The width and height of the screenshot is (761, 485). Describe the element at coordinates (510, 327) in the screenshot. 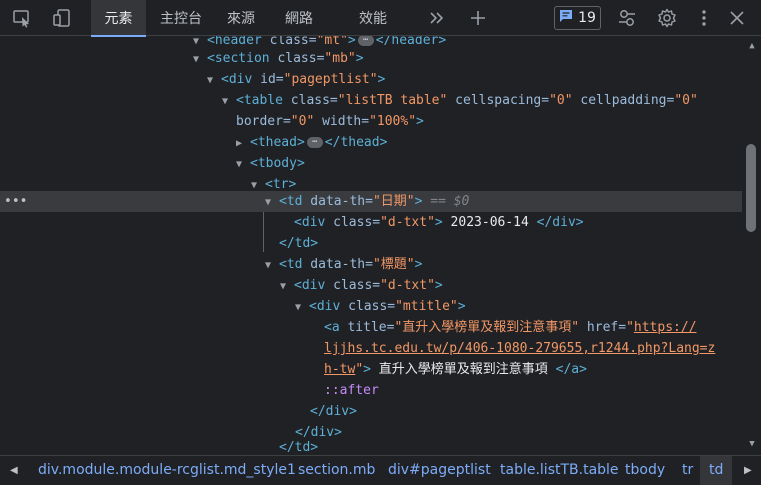

I see `dom-node-a: <a title="直升入學榜單及報到注意事項" href="https://` at that location.